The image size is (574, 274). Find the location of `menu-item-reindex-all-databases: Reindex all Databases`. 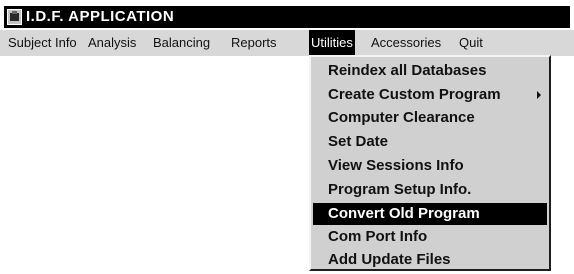

menu-item-reindex-all-databases: Reindex all Databases is located at coordinates (430, 71).